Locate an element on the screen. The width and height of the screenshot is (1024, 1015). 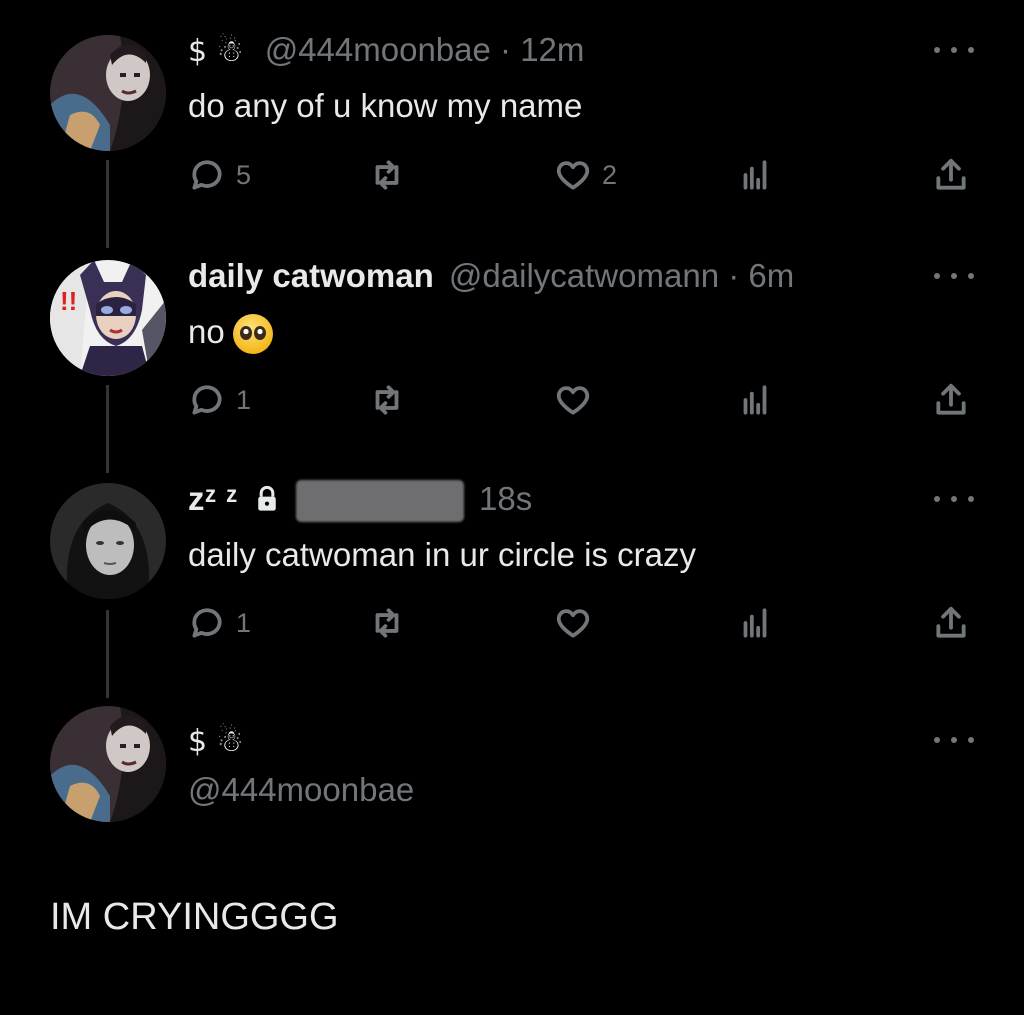
avatar: !! is located at coordinates (108, 318).